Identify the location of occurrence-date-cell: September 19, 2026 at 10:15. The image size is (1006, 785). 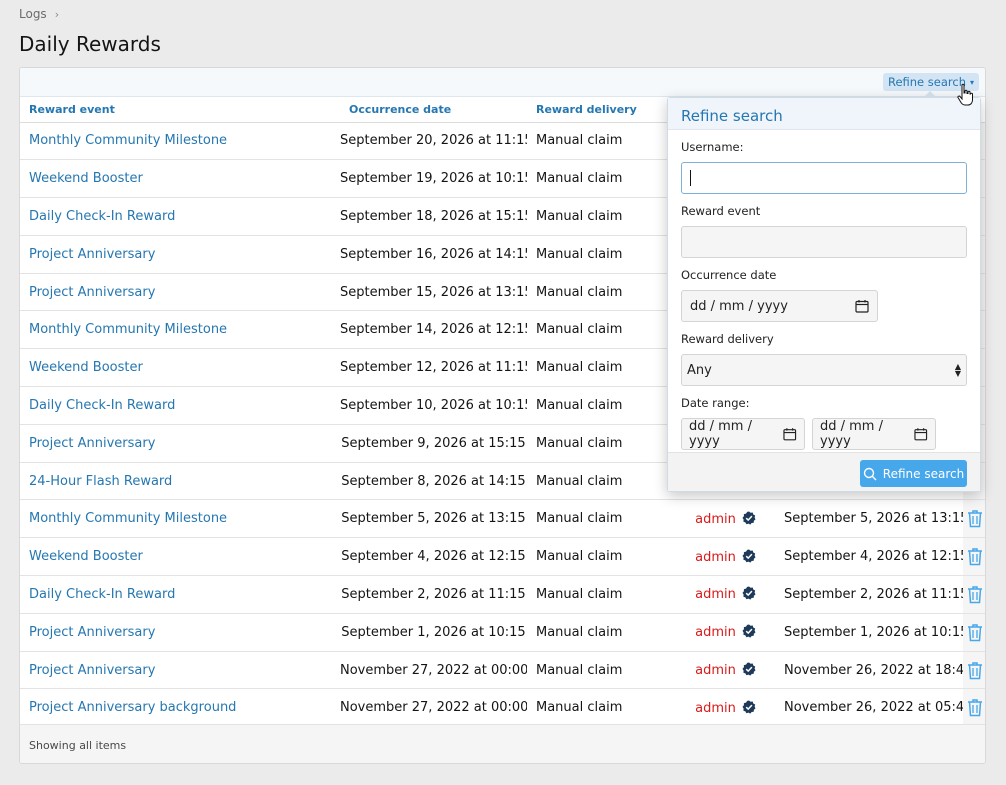
(433, 179).